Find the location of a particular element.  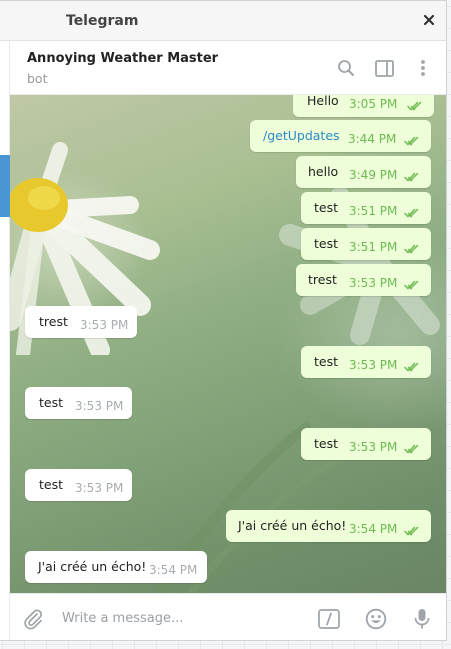

outgoing-message: J'ai créé un écho! 3:54 PM is located at coordinates (328, 526).